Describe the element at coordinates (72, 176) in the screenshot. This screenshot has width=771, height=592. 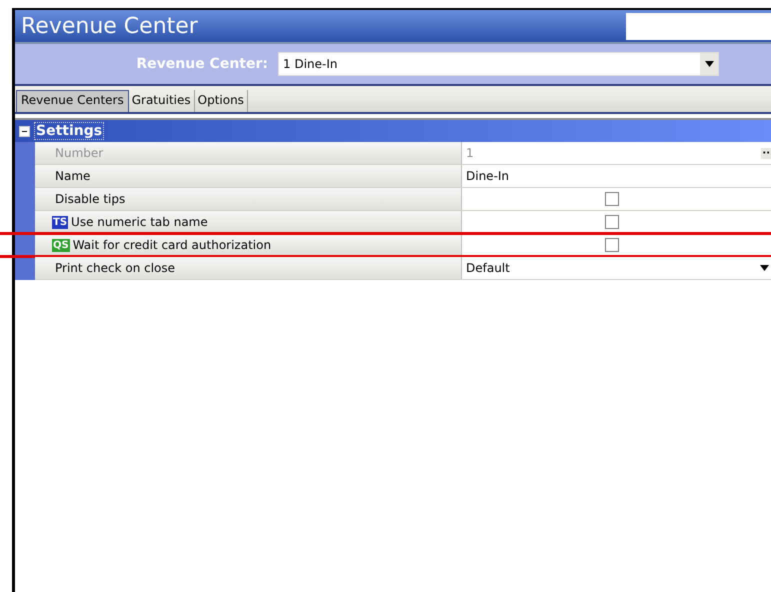
I see `property-label: Name` at that location.